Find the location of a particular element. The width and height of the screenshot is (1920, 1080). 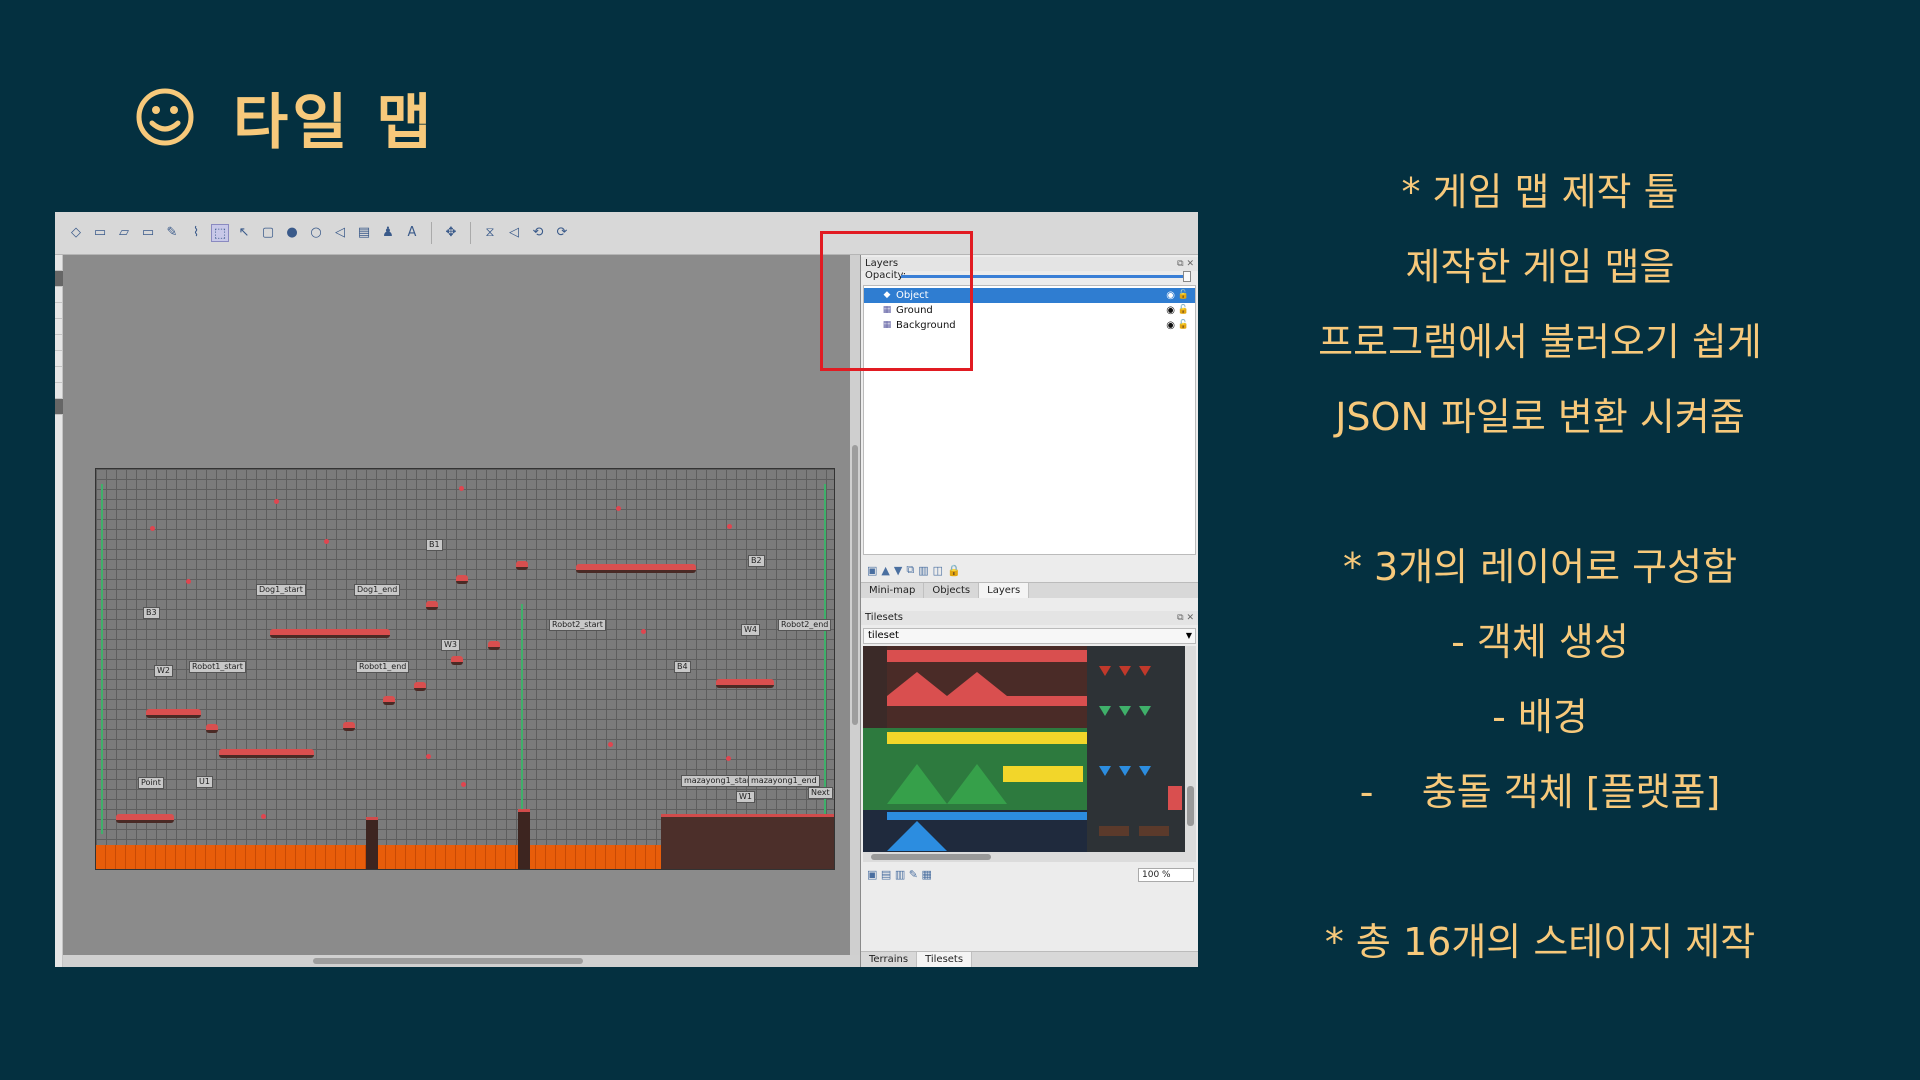

tileset-horizontal-scrollbar is located at coordinates (1029, 857).